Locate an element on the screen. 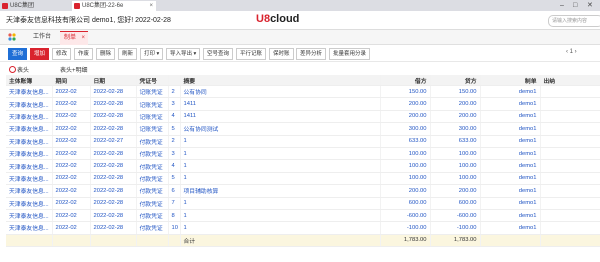 The height and width of the screenshot is (262, 600). app-menu-icon is located at coordinates (12, 37).